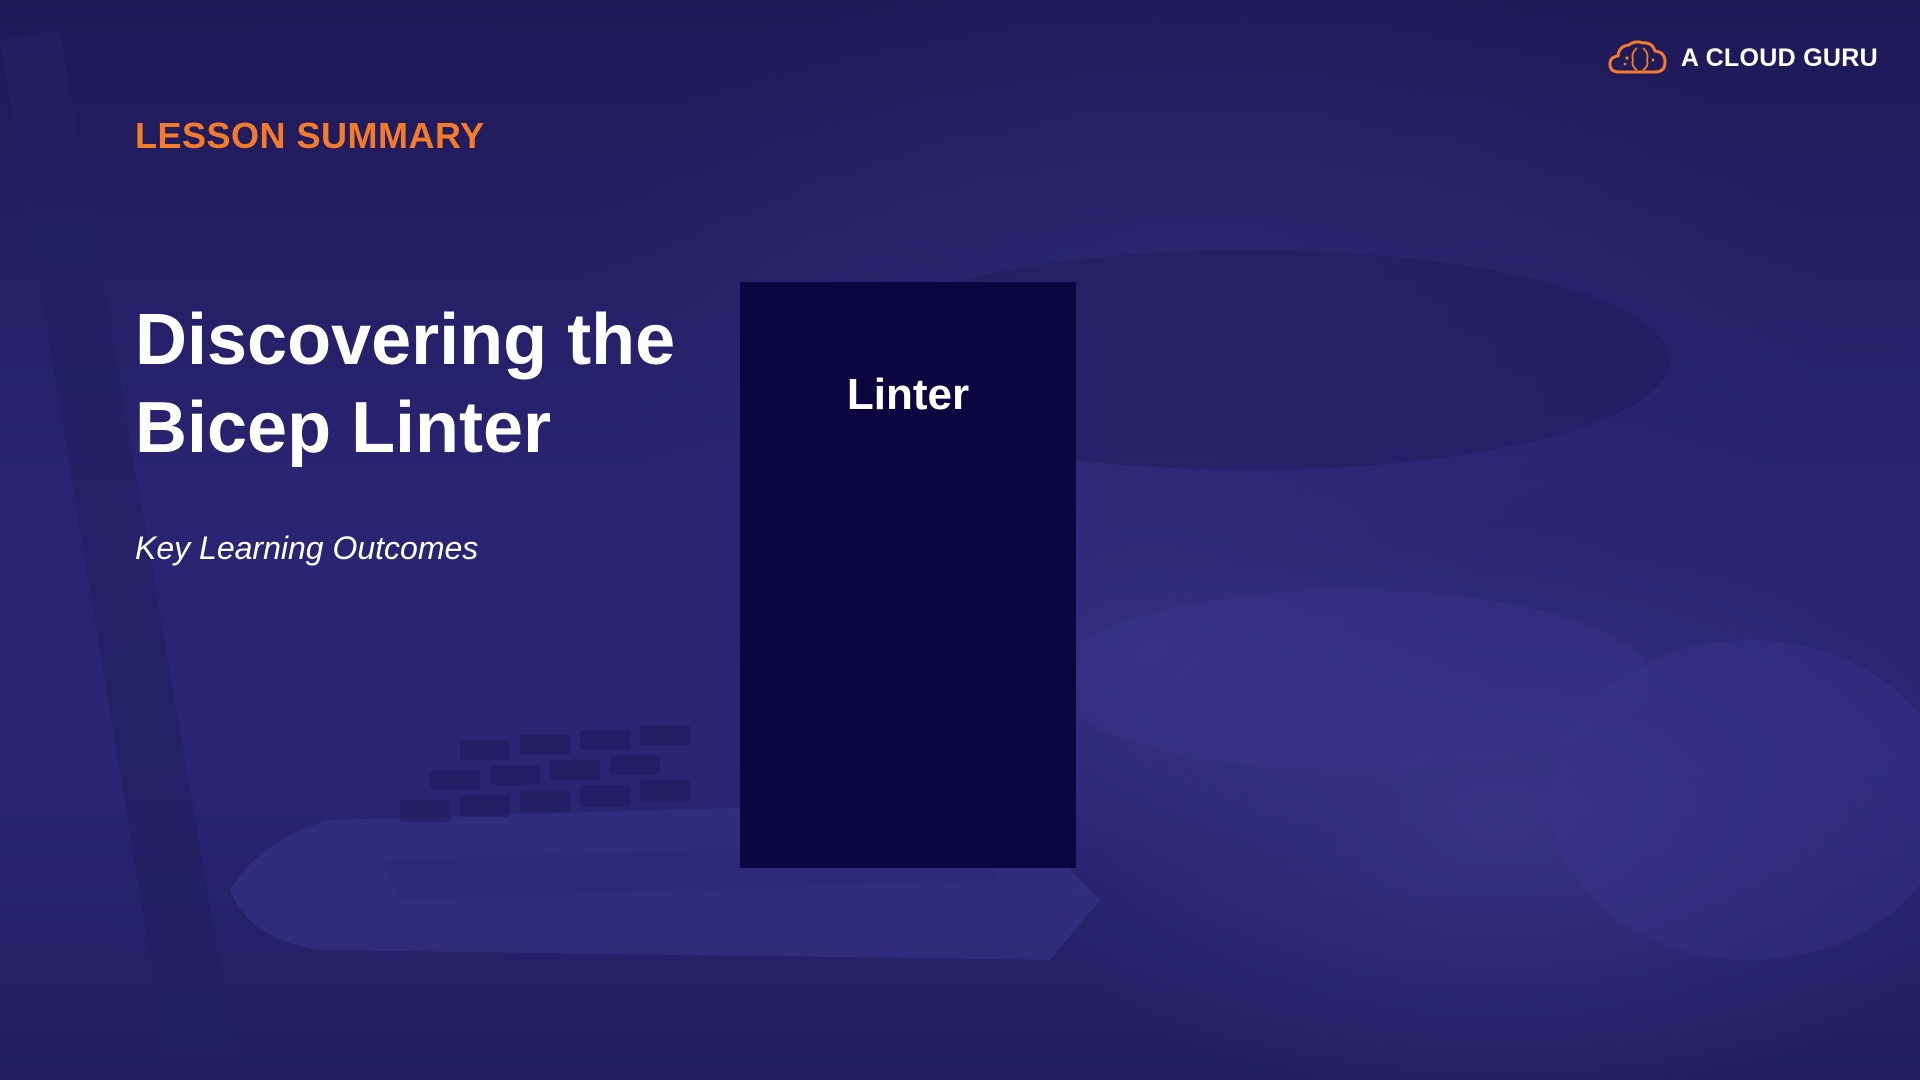 This screenshot has height=1080, width=1920. What do you see at coordinates (343, 428) in the screenshot?
I see `slide-title-line-2: Bicep Linter` at bounding box center [343, 428].